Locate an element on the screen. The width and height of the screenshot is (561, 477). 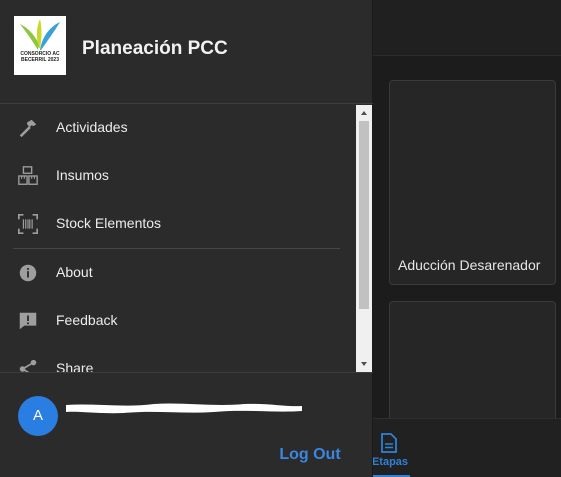
logout-button: Log Out is located at coordinates (310, 455).